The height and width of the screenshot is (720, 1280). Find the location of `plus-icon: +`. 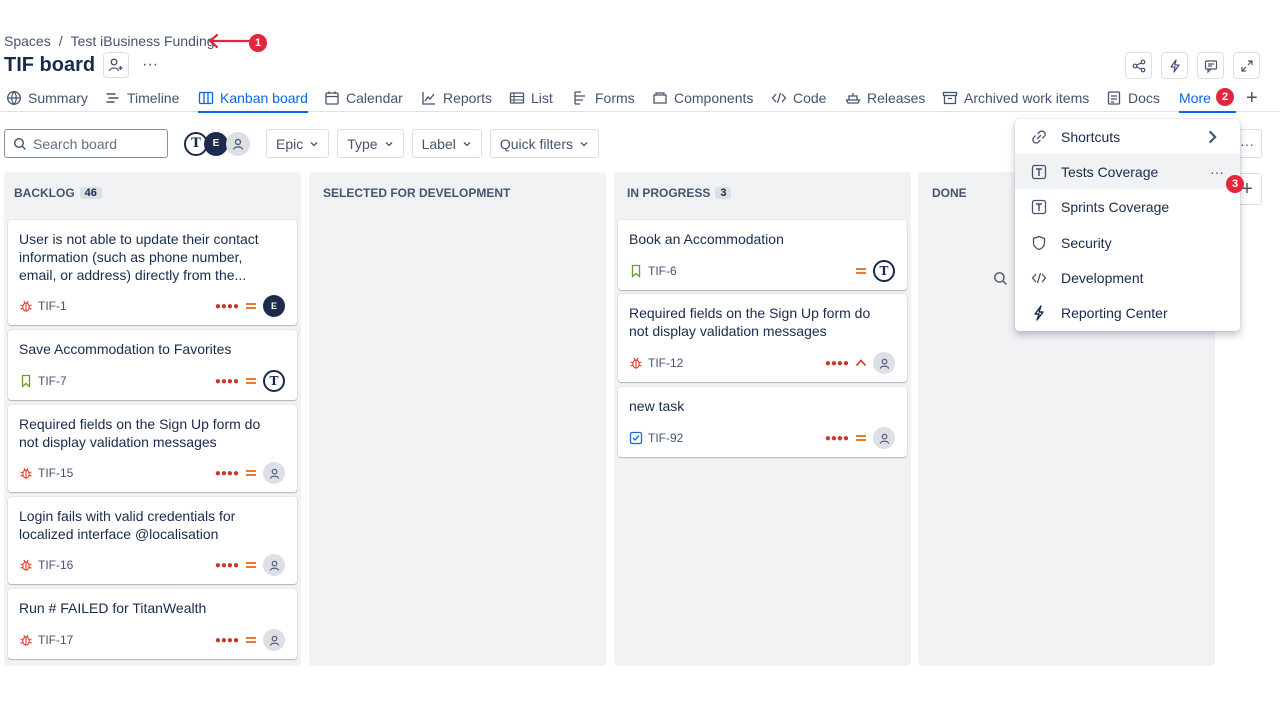

plus-icon: + is located at coordinates (1252, 97).